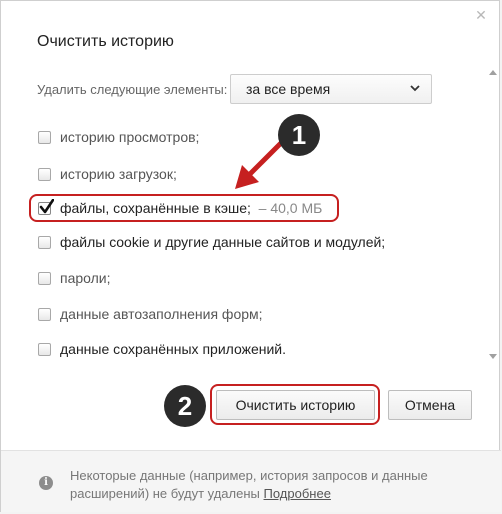  I want to click on step-badge-2: 2, so click(185, 406).